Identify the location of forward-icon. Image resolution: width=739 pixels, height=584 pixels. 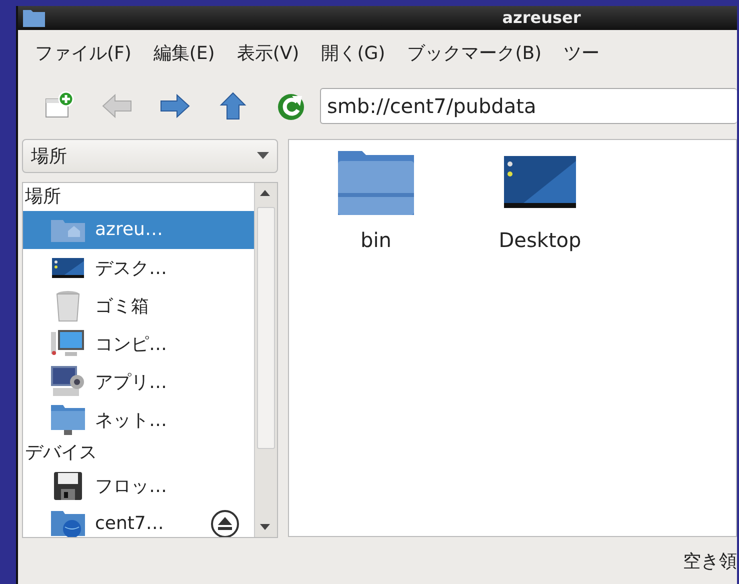
(175, 106).